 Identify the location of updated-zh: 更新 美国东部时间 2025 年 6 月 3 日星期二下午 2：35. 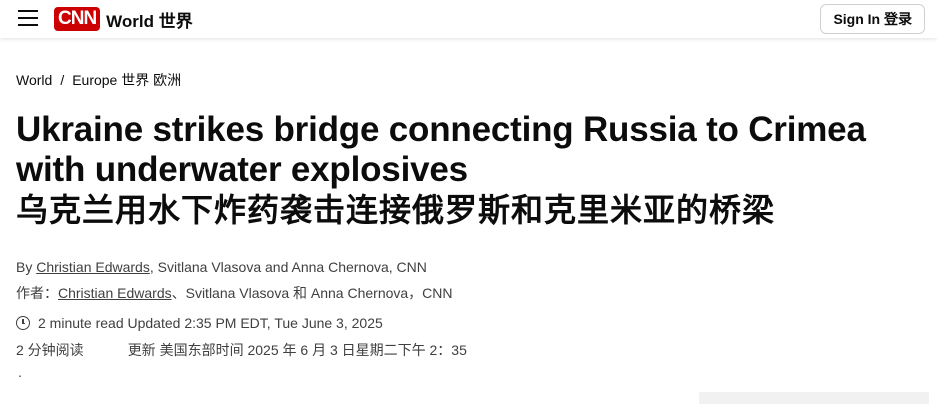
(297, 350).